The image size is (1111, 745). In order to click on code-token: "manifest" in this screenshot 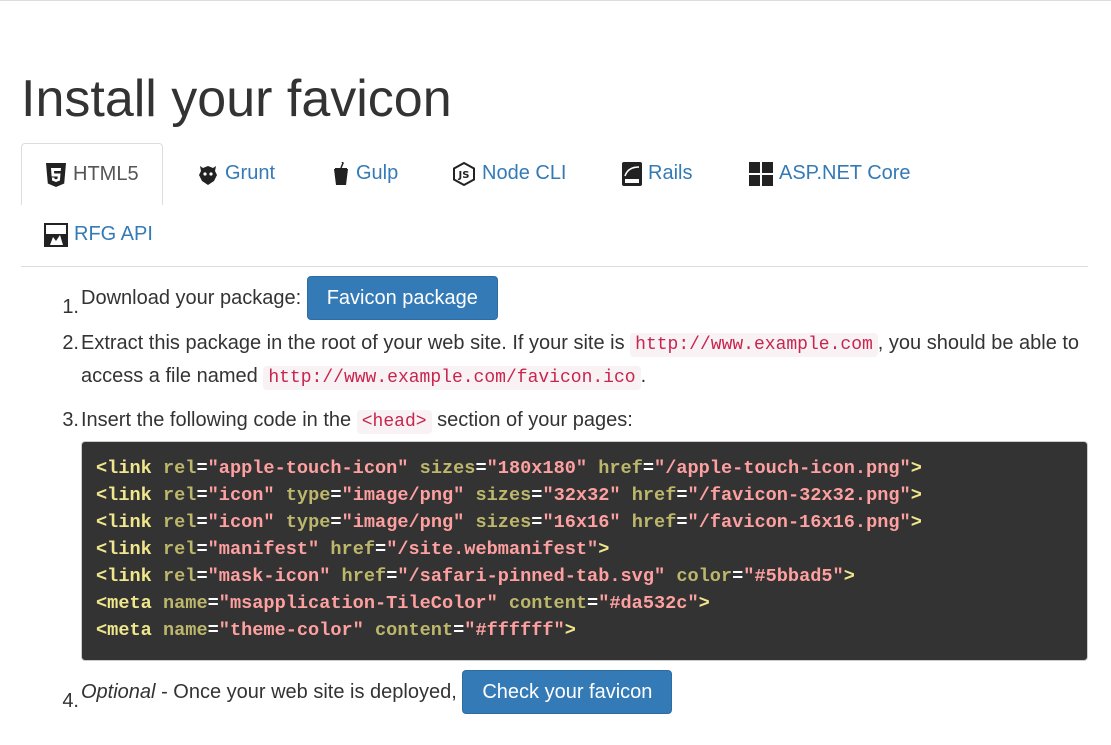, I will do `click(263, 549)`.